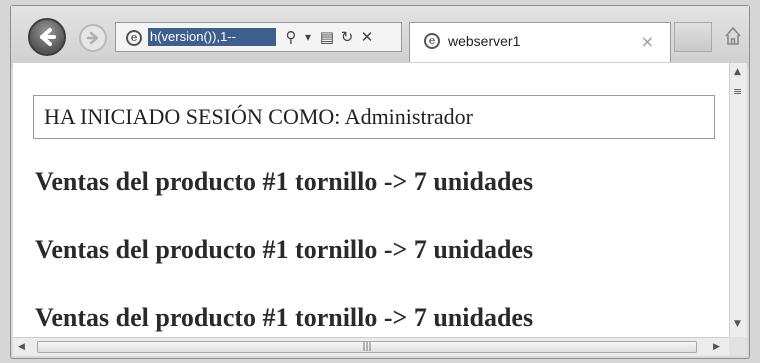 This screenshot has height=363, width=760. Describe the element at coordinates (737, 324) in the screenshot. I see `scroll-down-icon: ▼` at that location.